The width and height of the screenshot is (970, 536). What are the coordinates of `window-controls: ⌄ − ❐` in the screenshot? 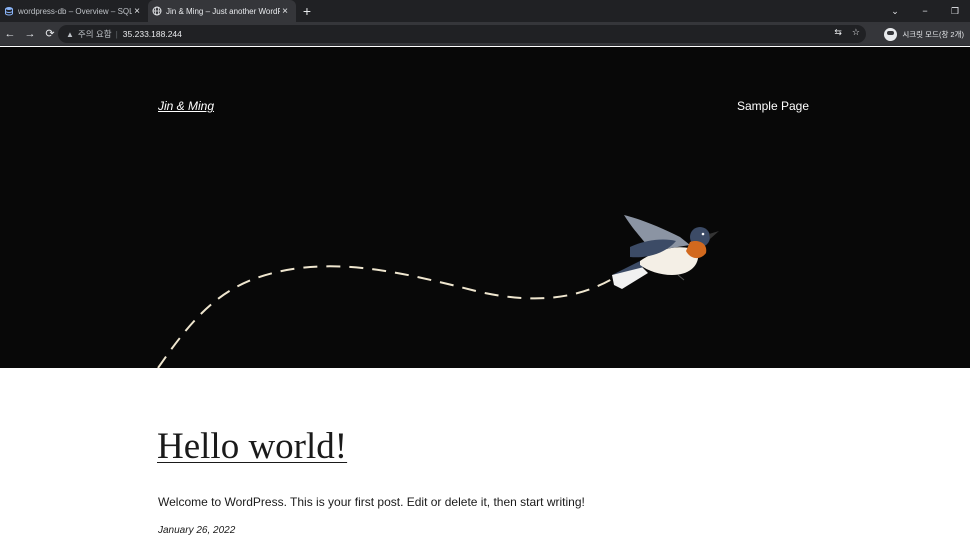 It's located at (925, 11).